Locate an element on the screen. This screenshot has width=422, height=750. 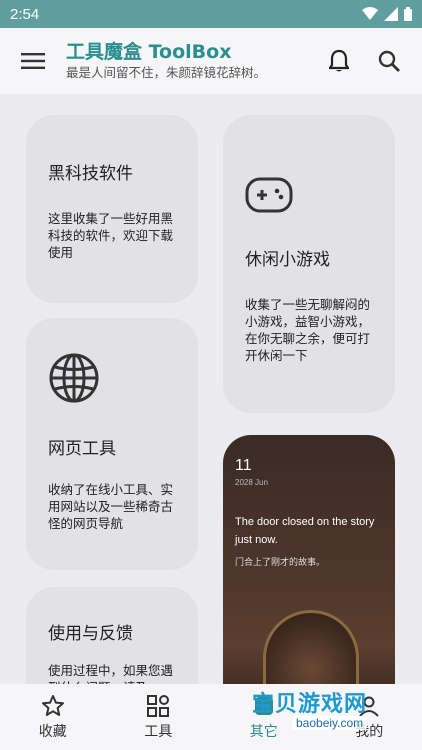
nav-label: 其它 is located at coordinates (263, 731).